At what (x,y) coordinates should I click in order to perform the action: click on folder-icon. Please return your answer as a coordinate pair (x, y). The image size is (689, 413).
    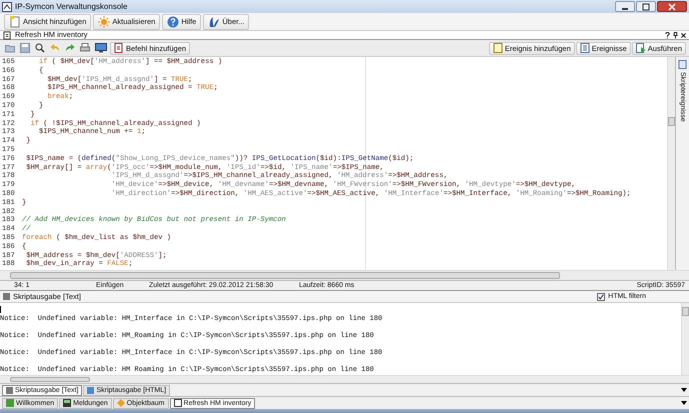
    Looking at the image, I should click on (10, 48).